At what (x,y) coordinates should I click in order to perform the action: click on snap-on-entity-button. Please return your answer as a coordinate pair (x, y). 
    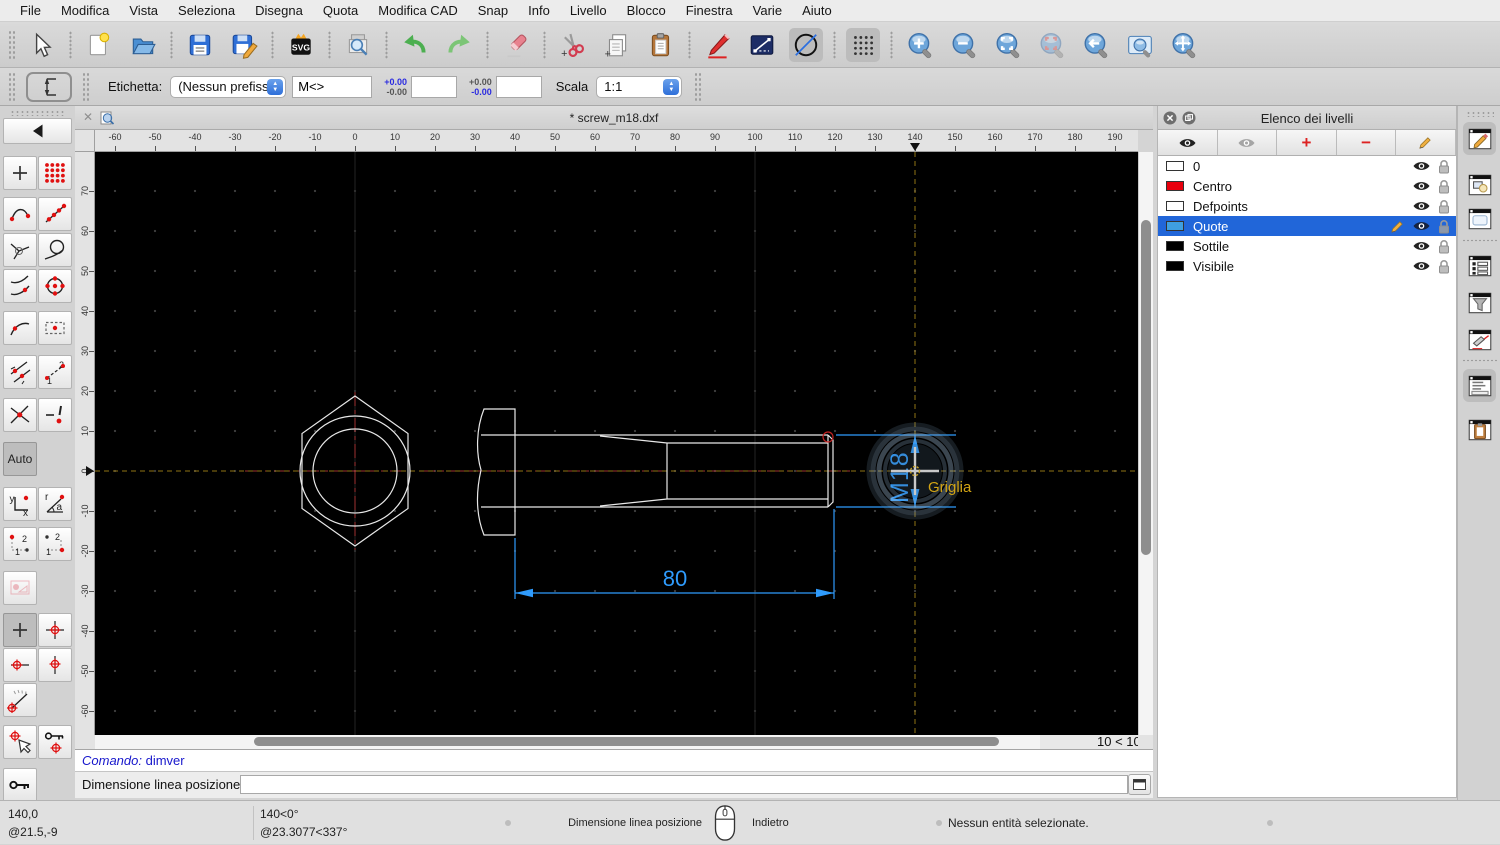
    Looking at the image, I should click on (55, 214).